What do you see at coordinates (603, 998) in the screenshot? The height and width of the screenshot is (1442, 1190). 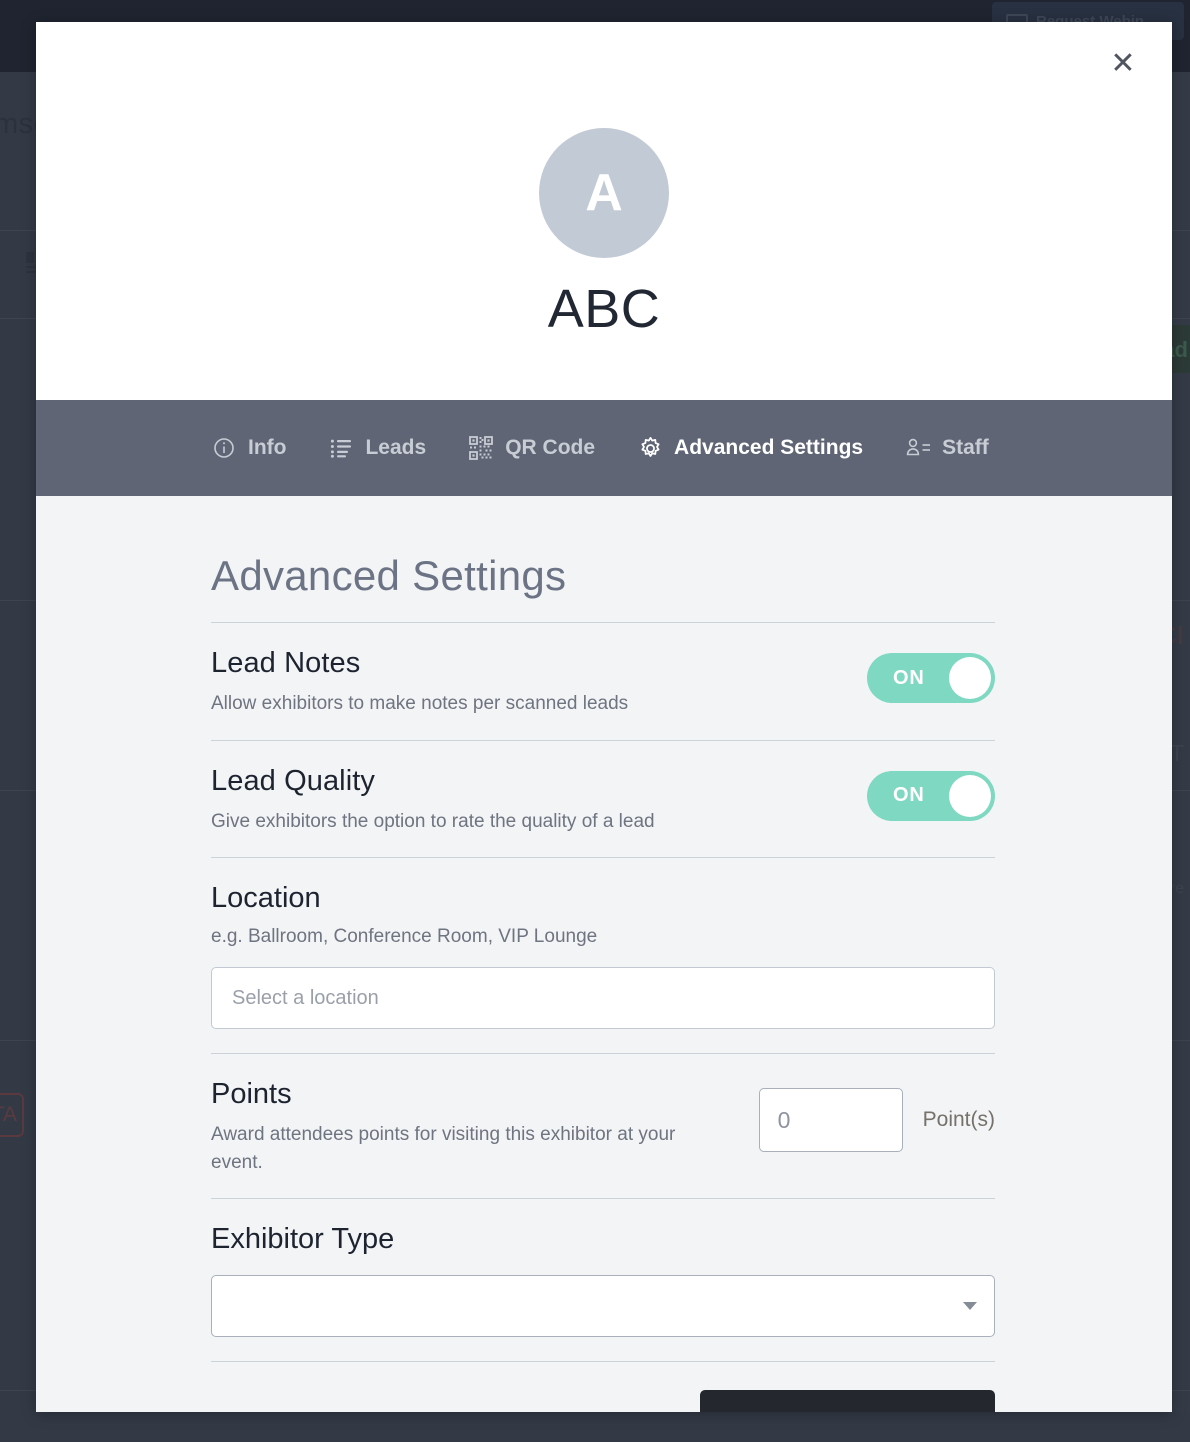 I see `location-input` at bounding box center [603, 998].